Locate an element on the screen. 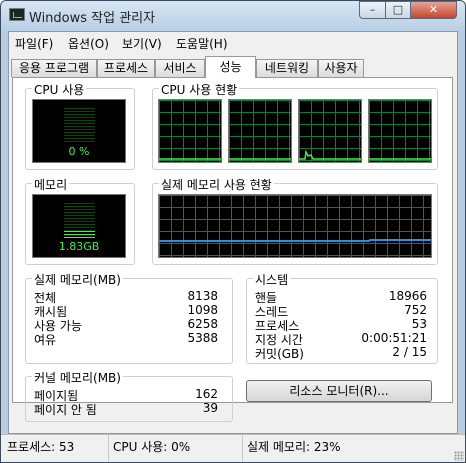 Image resolution: width=466 pixels, height=463 pixels. cpu-usage-meter: 0 % is located at coordinates (79, 131).